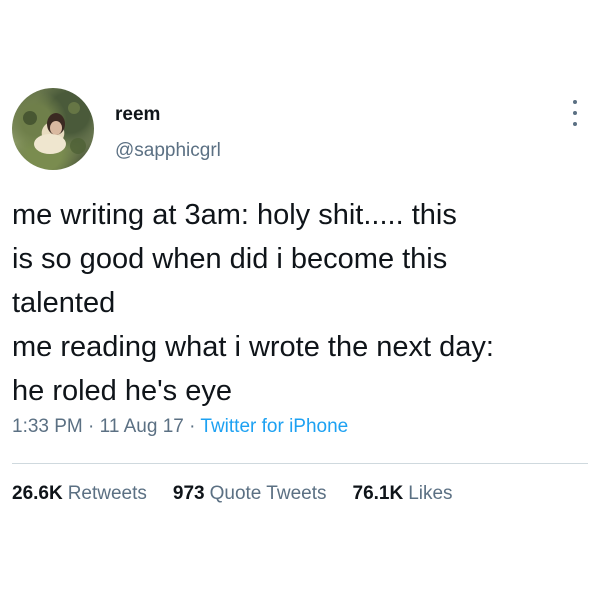 This screenshot has height=600, width=600. I want to click on display-name: reem, so click(137, 115).